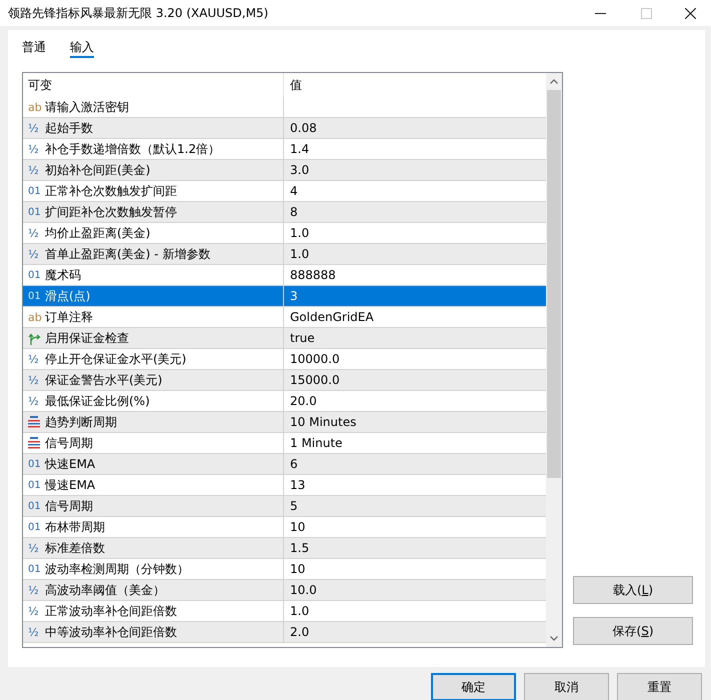 The height and width of the screenshot is (700, 711). Describe the element at coordinates (554, 638) in the screenshot. I see `caret-down-icon` at that location.